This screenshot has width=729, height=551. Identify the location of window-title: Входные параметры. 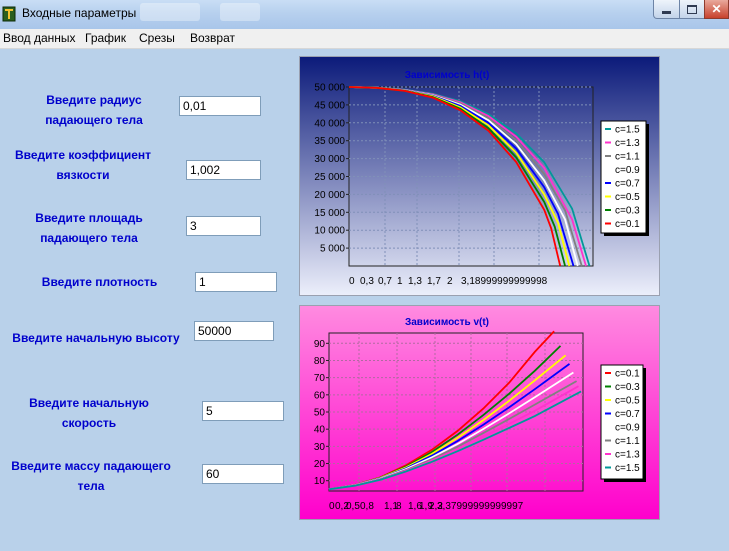
(79, 13).